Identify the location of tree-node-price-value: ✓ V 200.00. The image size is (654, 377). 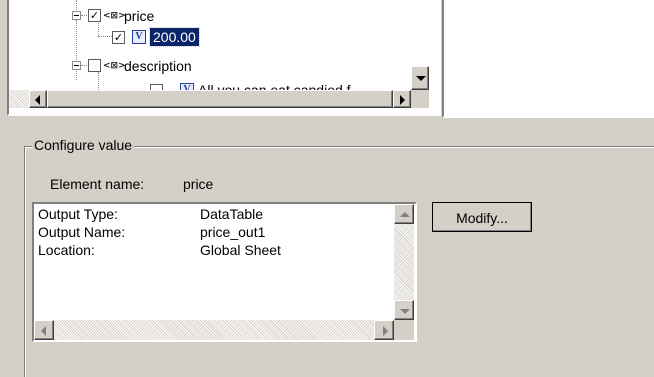
(192, 37).